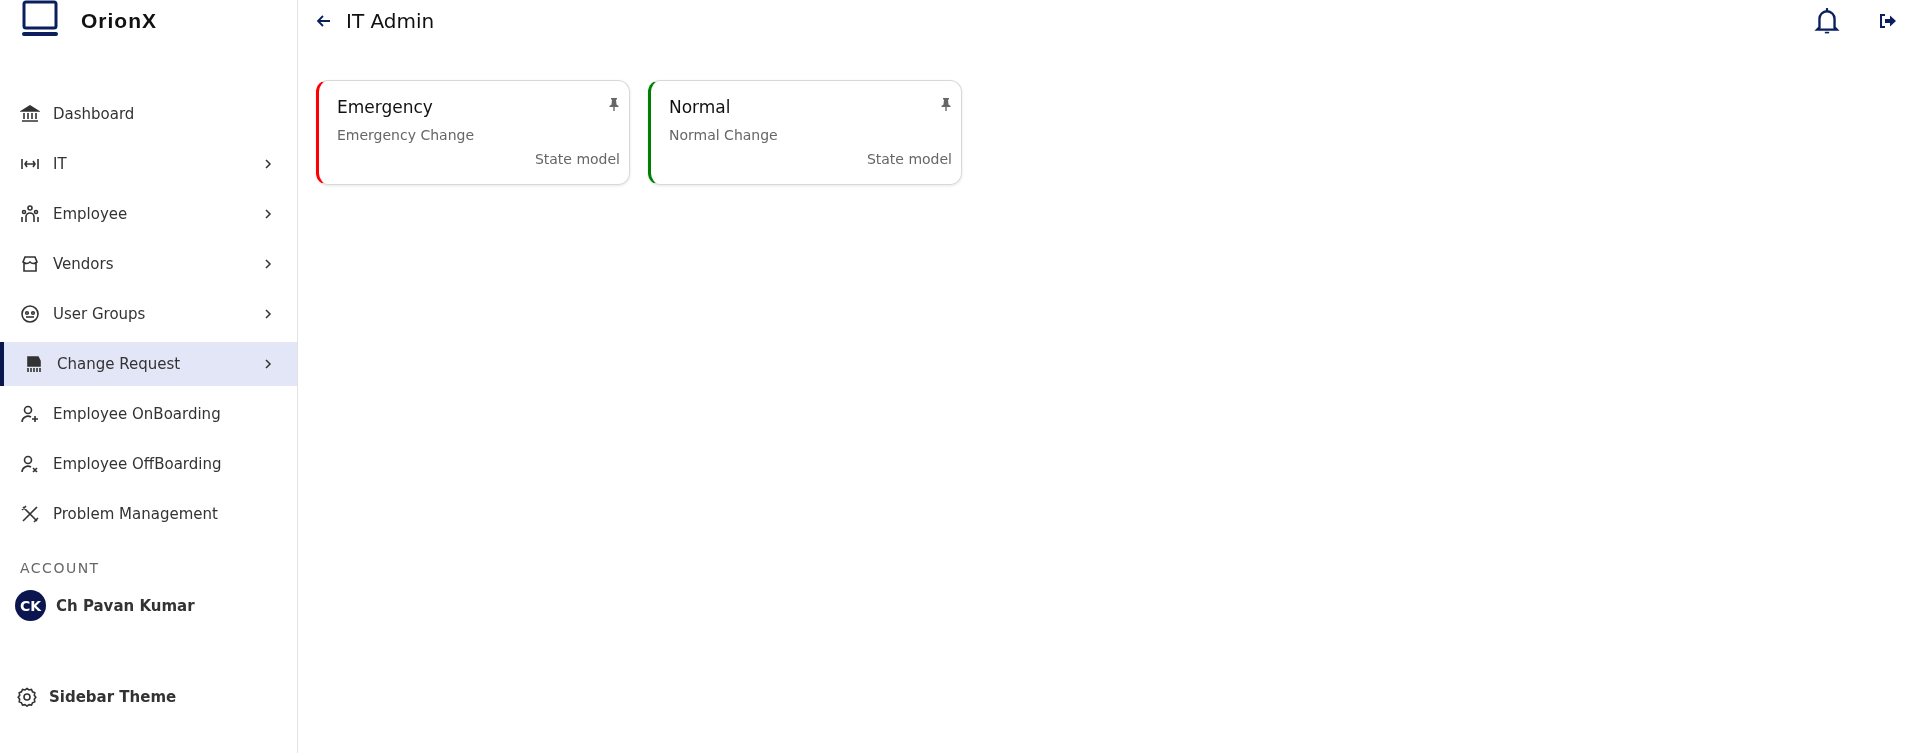 The image size is (1920, 753). Describe the element at coordinates (805, 132) in the screenshot. I see `card: Normal Normal Change State model` at that location.